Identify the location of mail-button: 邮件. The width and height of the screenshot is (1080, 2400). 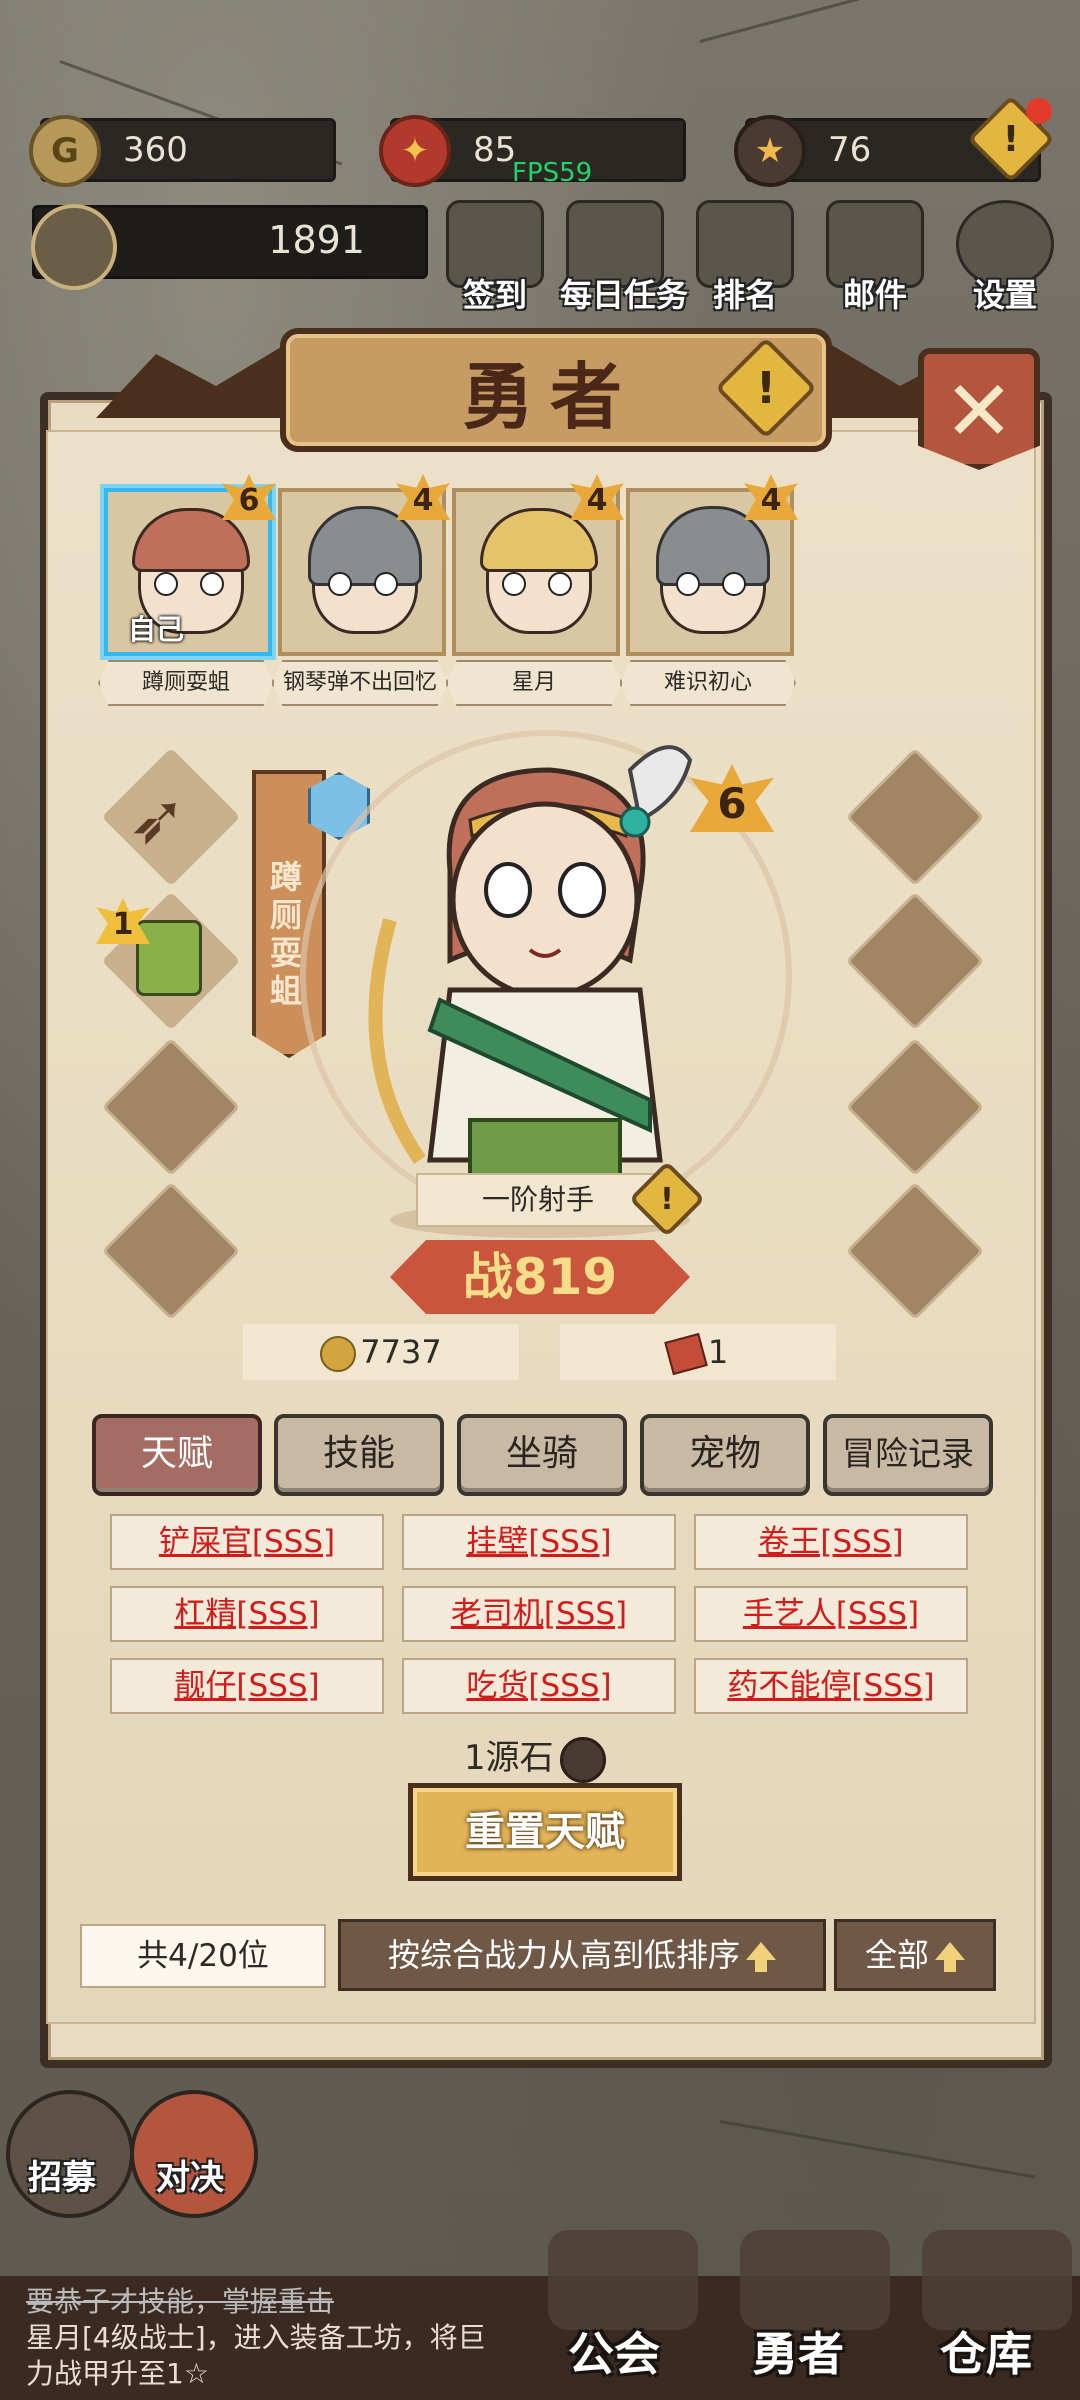
(875, 257).